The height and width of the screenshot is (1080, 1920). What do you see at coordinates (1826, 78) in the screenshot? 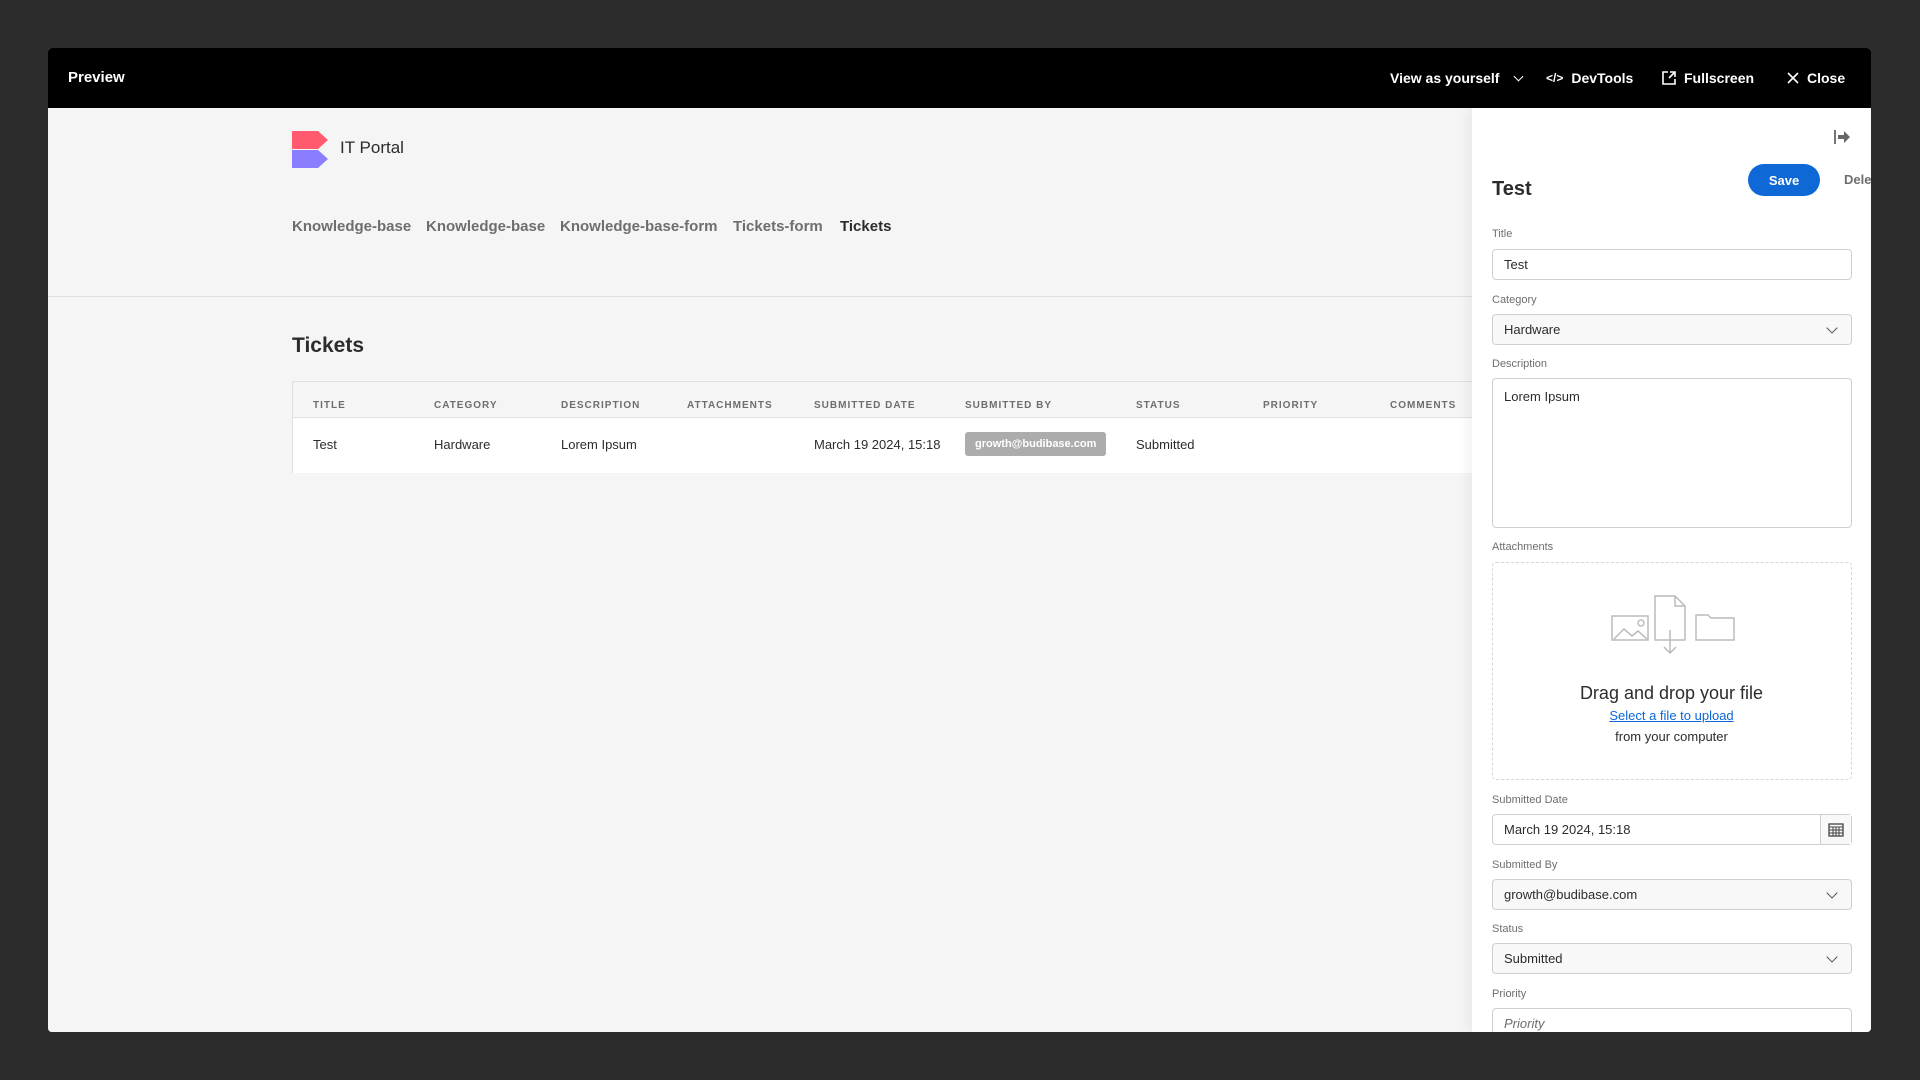
I see `close-label: Close` at bounding box center [1826, 78].